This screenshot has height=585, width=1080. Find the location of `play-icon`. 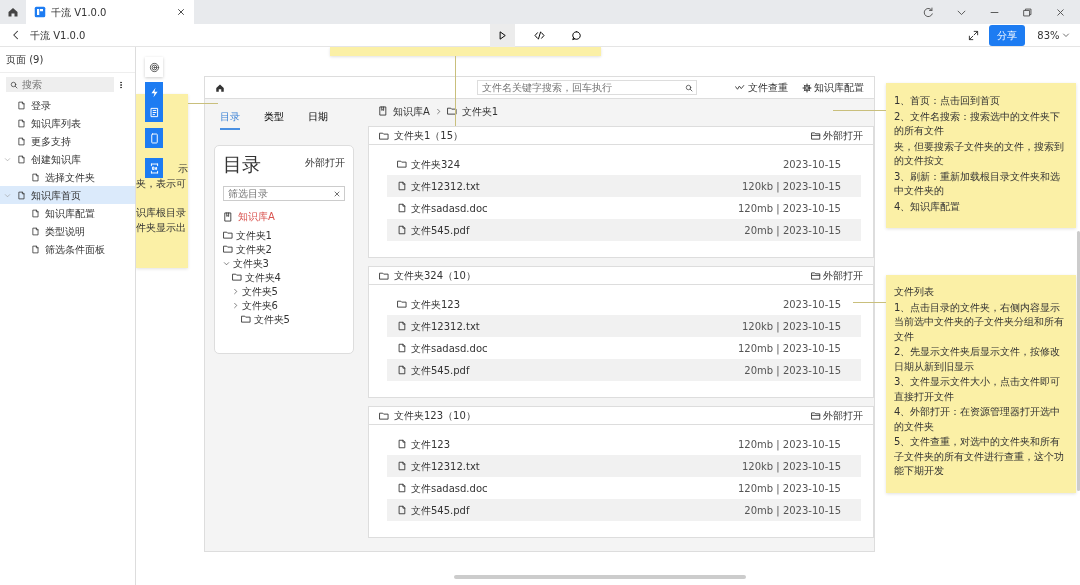

play-icon is located at coordinates (502, 35).